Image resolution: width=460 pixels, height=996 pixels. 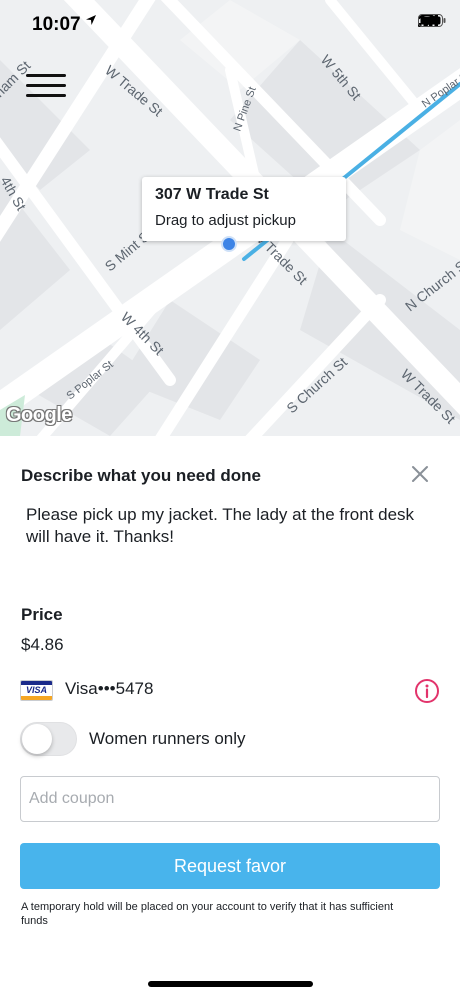 What do you see at coordinates (56, 24) in the screenshot?
I see `status-time: 10:07` at bounding box center [56, 24].